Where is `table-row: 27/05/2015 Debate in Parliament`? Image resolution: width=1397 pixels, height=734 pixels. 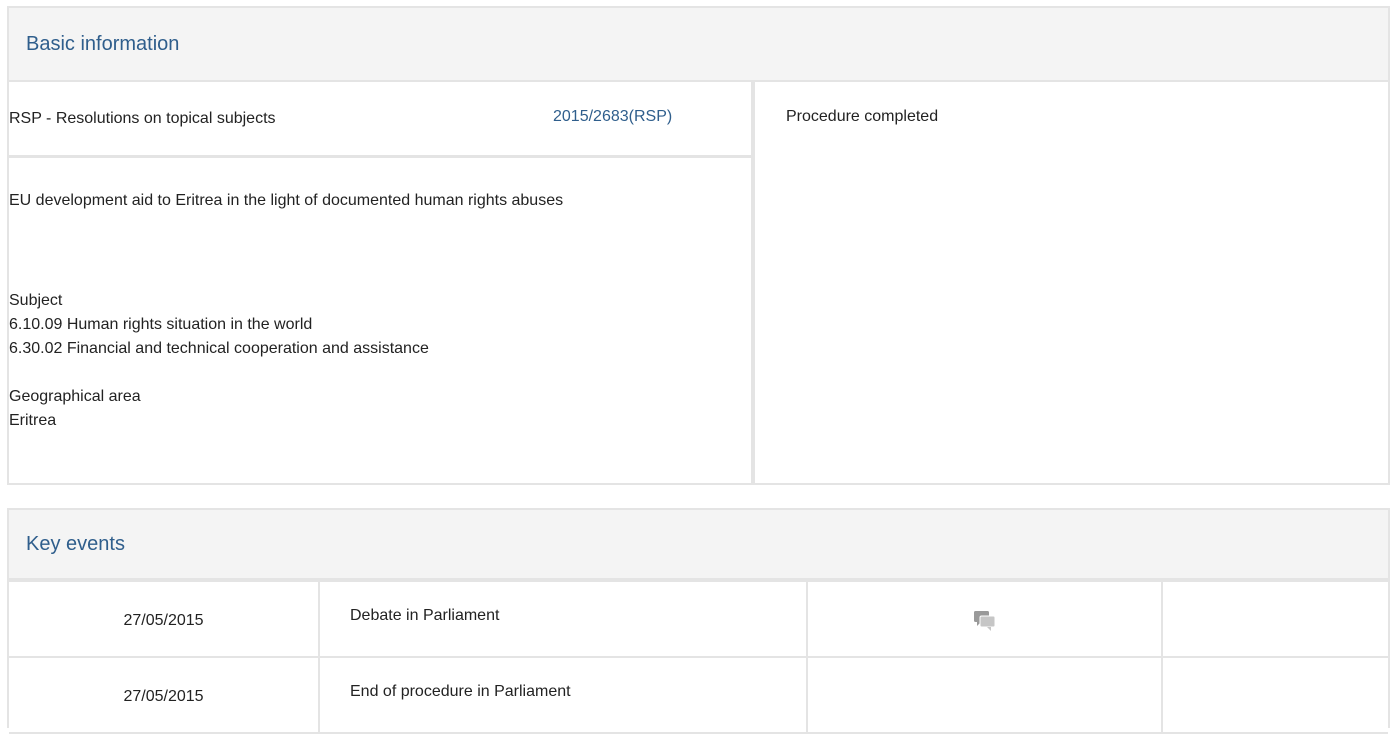 table-row: 27/05/2015 Debate in Parliament is located at coordinates (698, 619).